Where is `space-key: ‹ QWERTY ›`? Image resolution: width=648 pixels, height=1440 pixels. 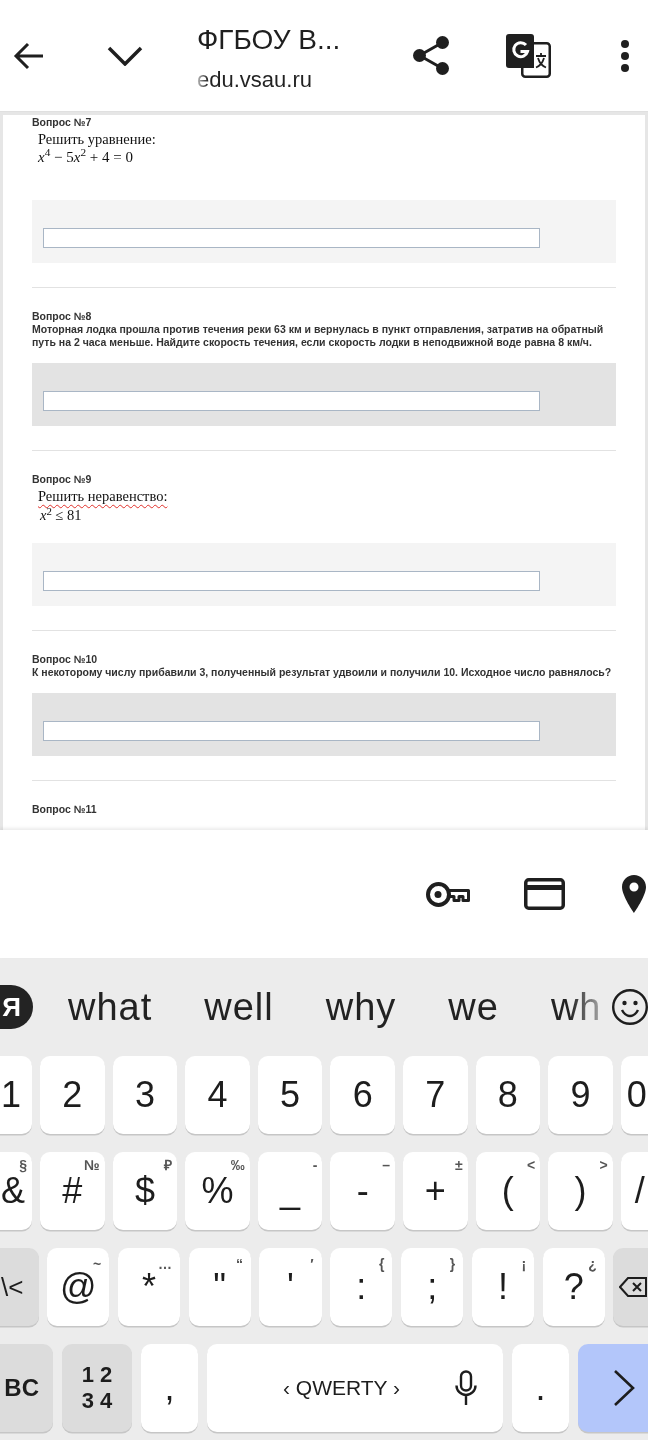
space-key: ‹ QWERTY › is located at coordinates (355, 1388).